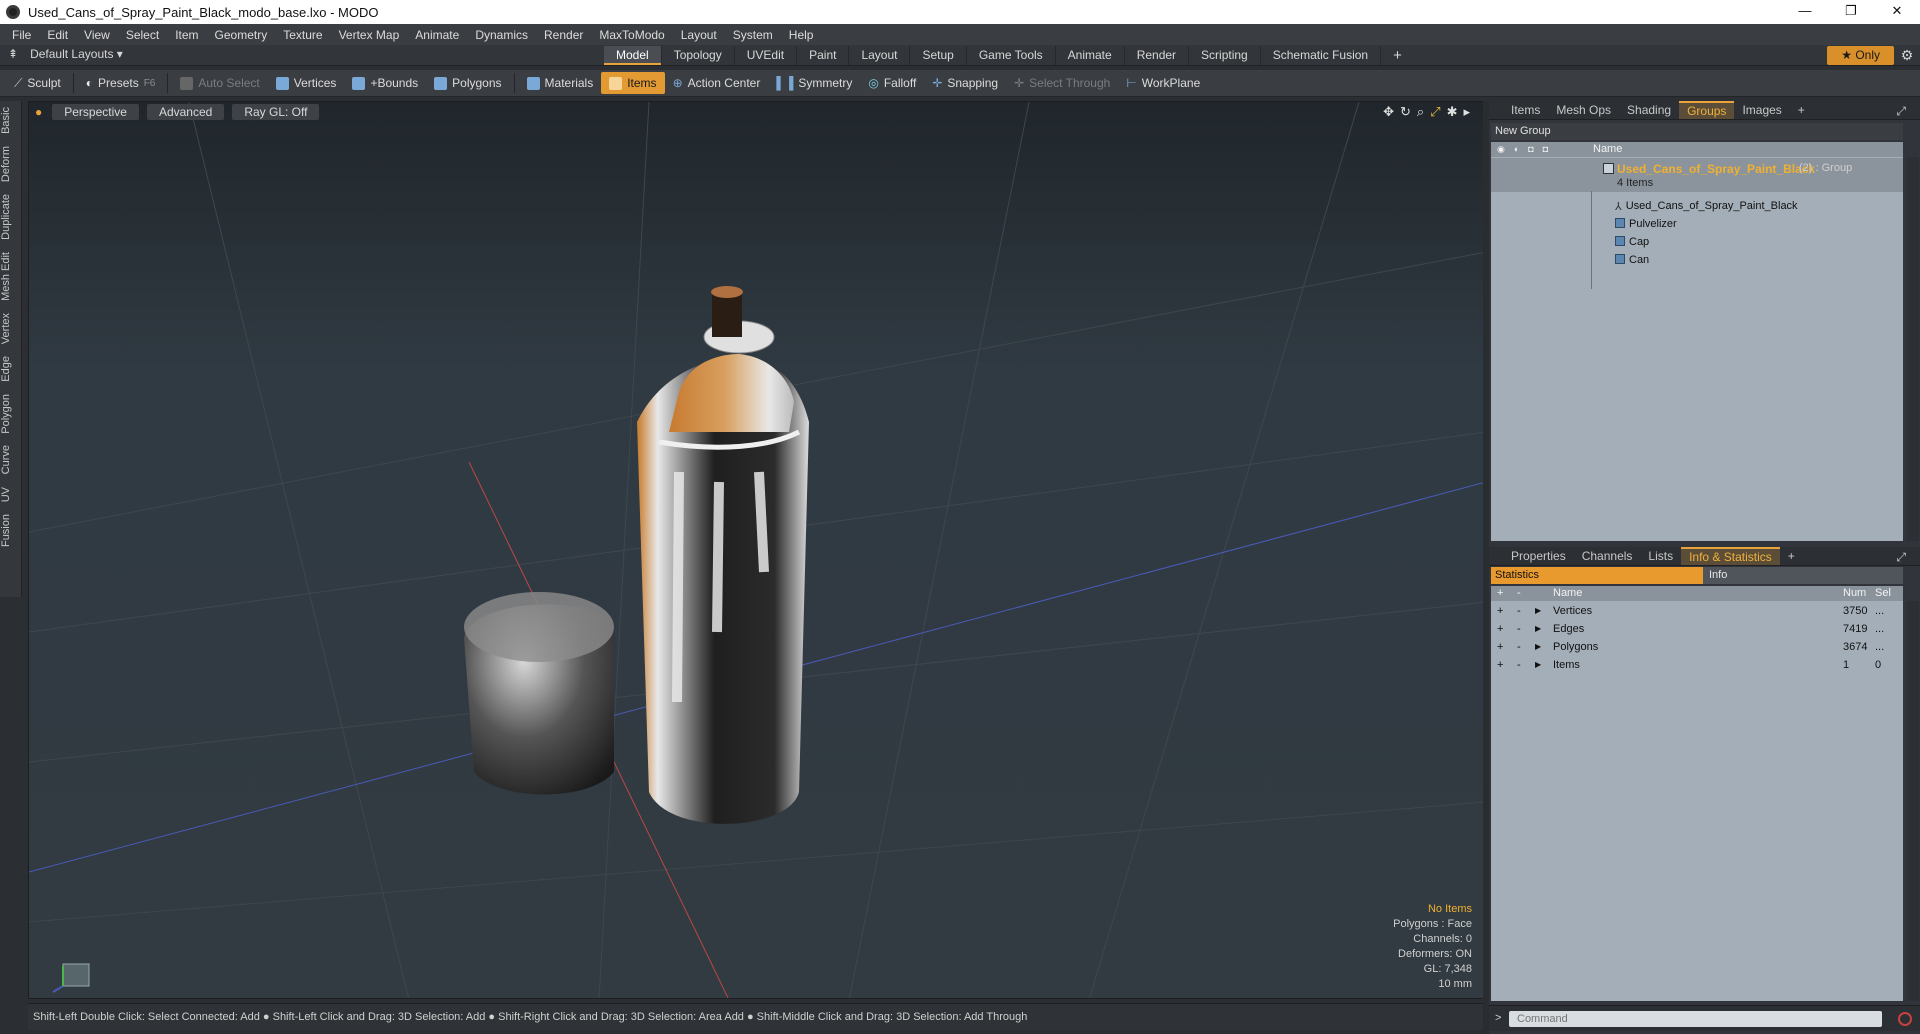 The image size is (1920, 1034). Describe the element at coordinates (11, 369) in the screenshot. I see `left-tab-edge: Edge` at that location.